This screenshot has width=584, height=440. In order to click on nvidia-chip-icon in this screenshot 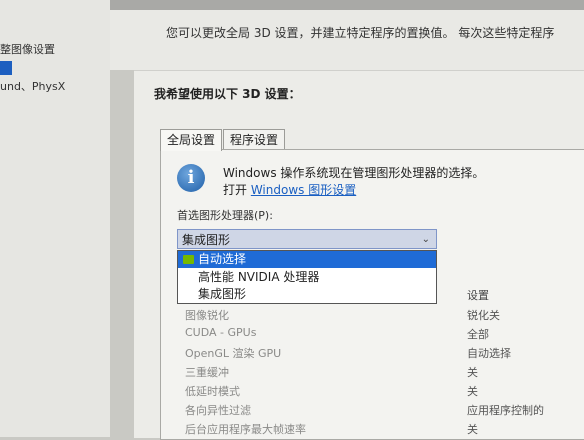, I will do `click(188, 259)`.